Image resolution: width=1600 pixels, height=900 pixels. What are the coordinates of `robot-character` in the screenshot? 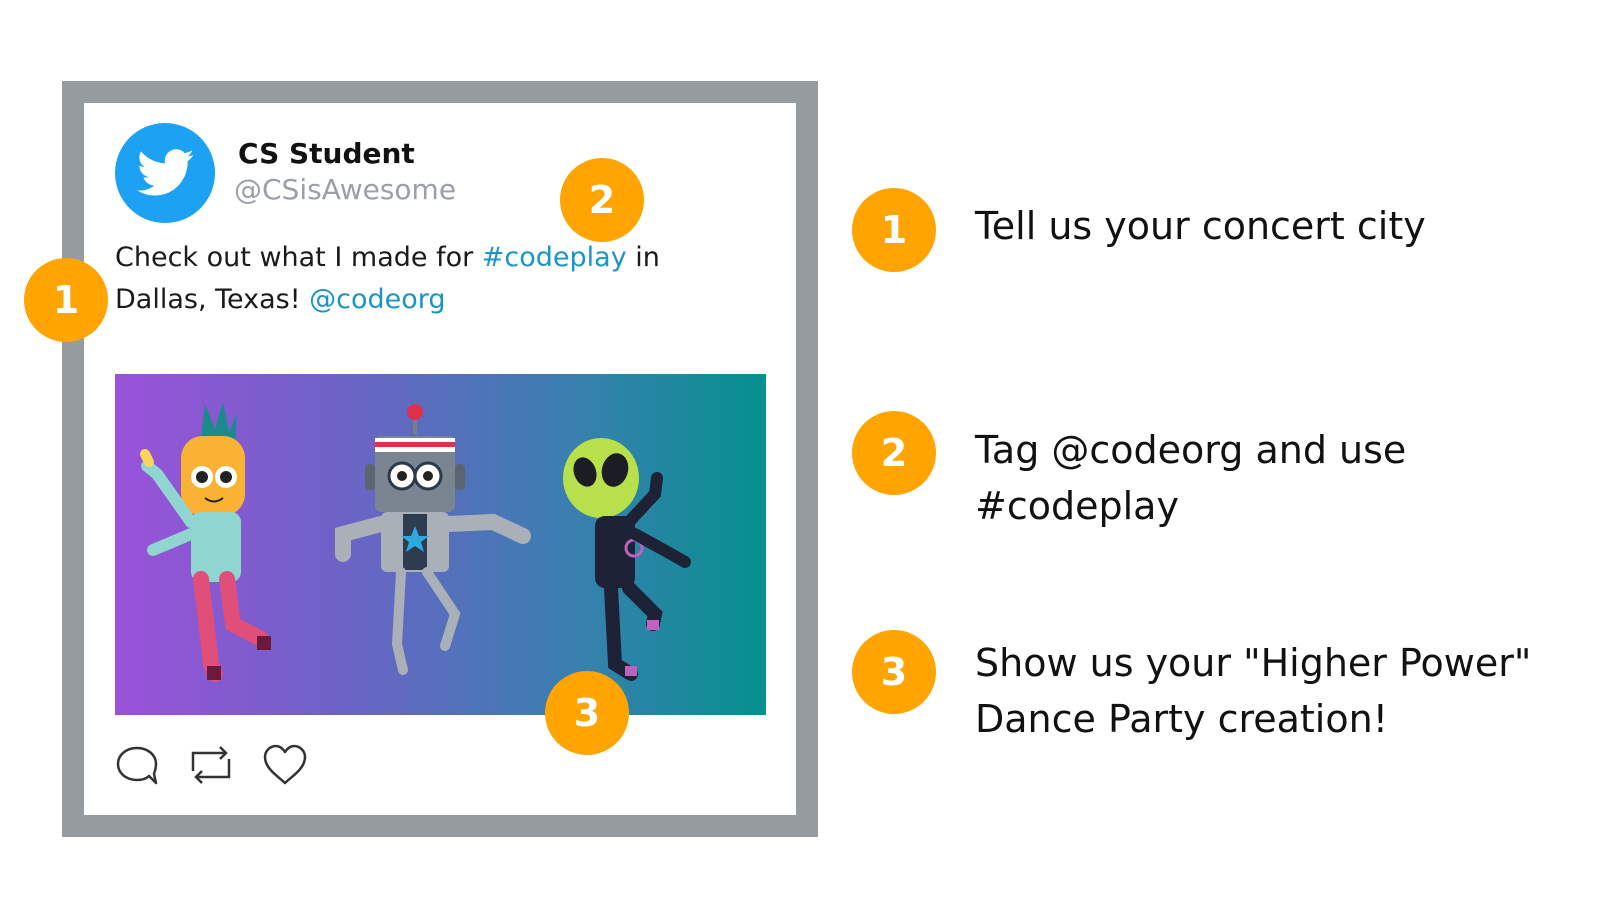 It's located at (433, 539).